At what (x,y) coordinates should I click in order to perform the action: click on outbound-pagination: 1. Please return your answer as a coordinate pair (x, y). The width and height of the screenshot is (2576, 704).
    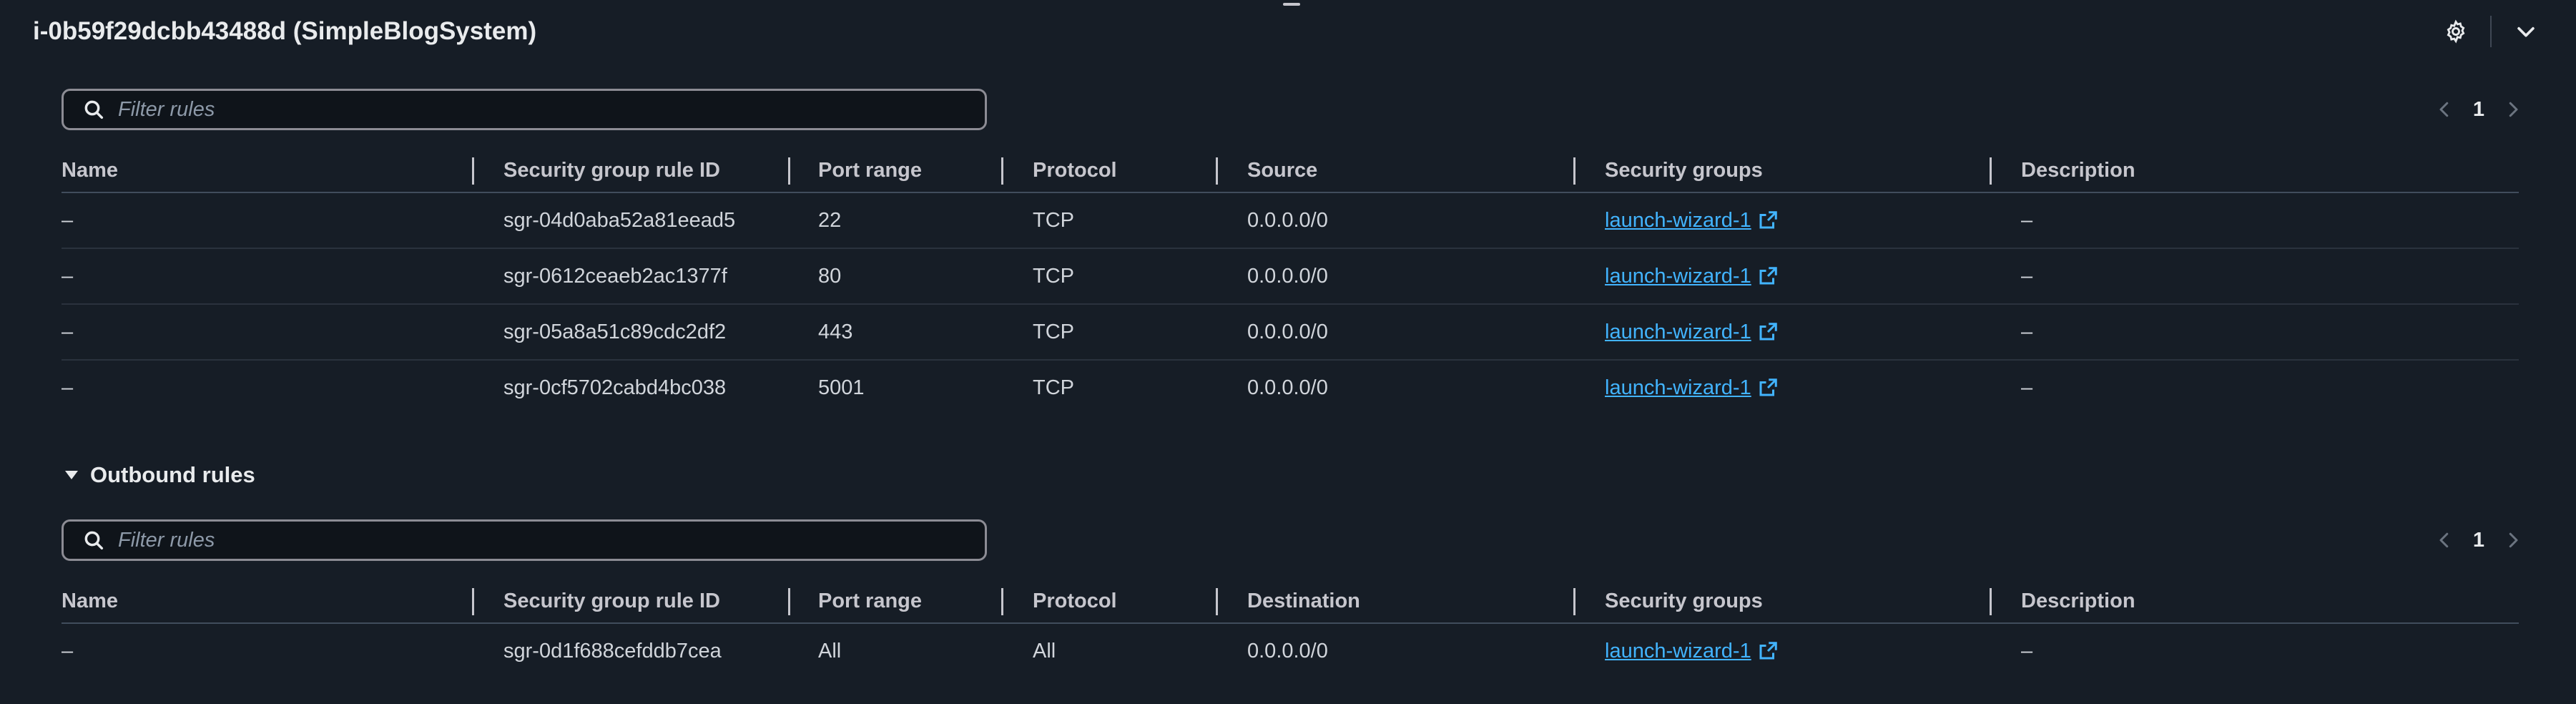
    Looking at the image, I should click on (2478, 540).